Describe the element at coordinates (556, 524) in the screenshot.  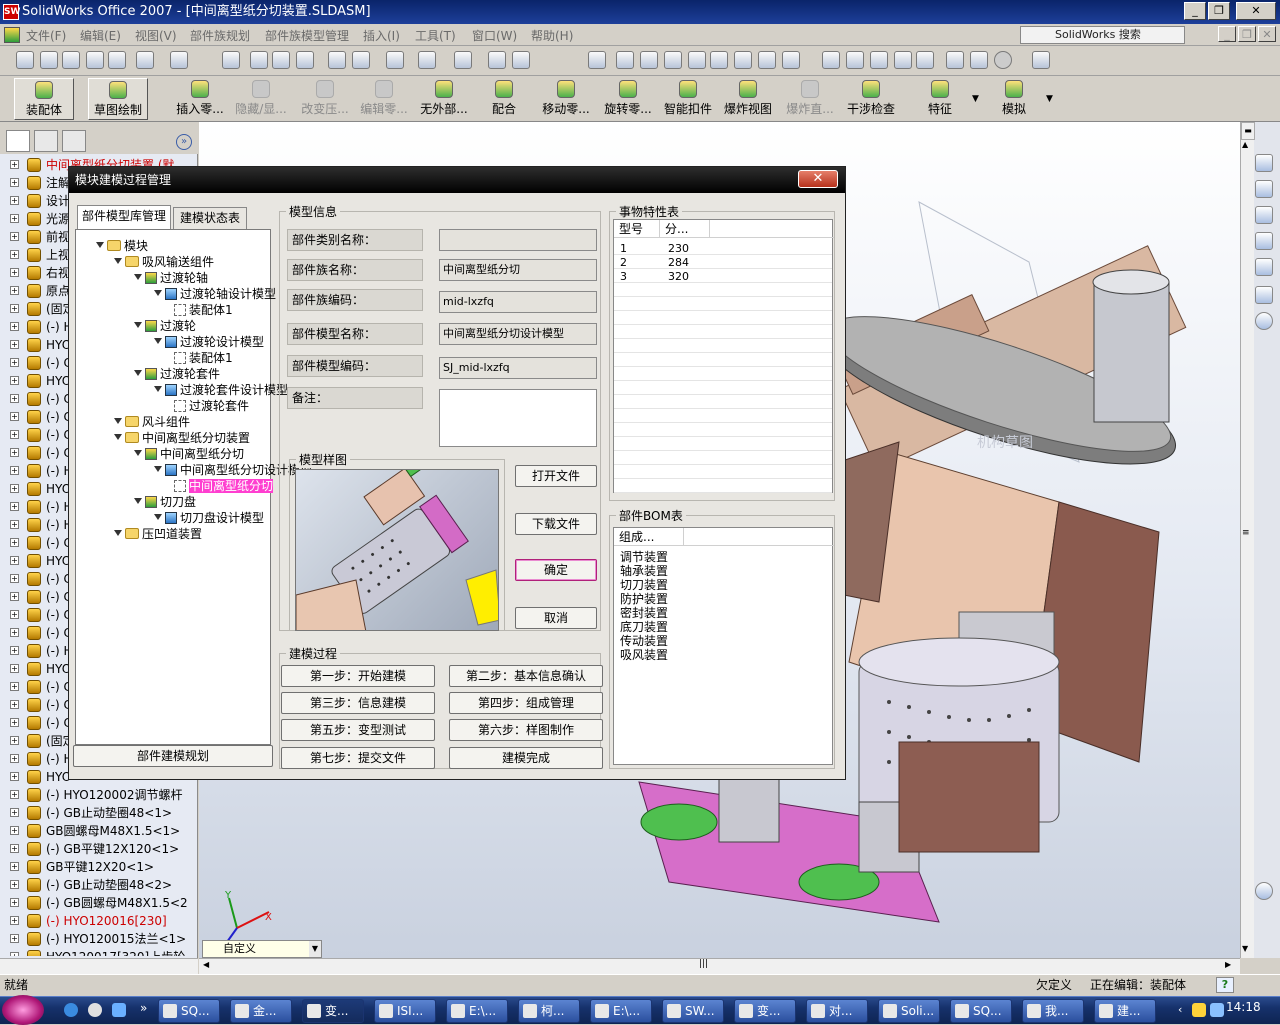
I see `download-file-button: 下载文件` at that location.